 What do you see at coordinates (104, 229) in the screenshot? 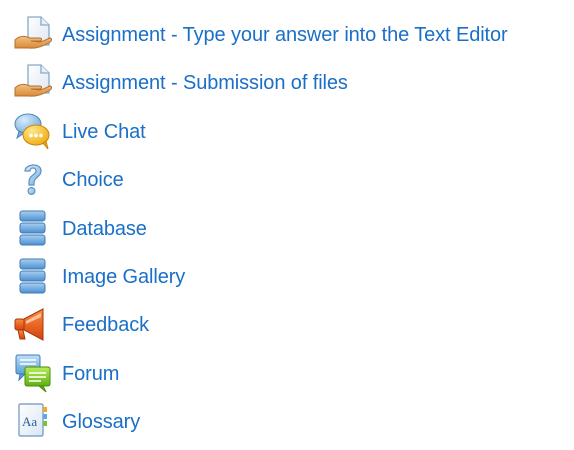
I see `activity-link-database: Database` at bounding box center [104, 229].